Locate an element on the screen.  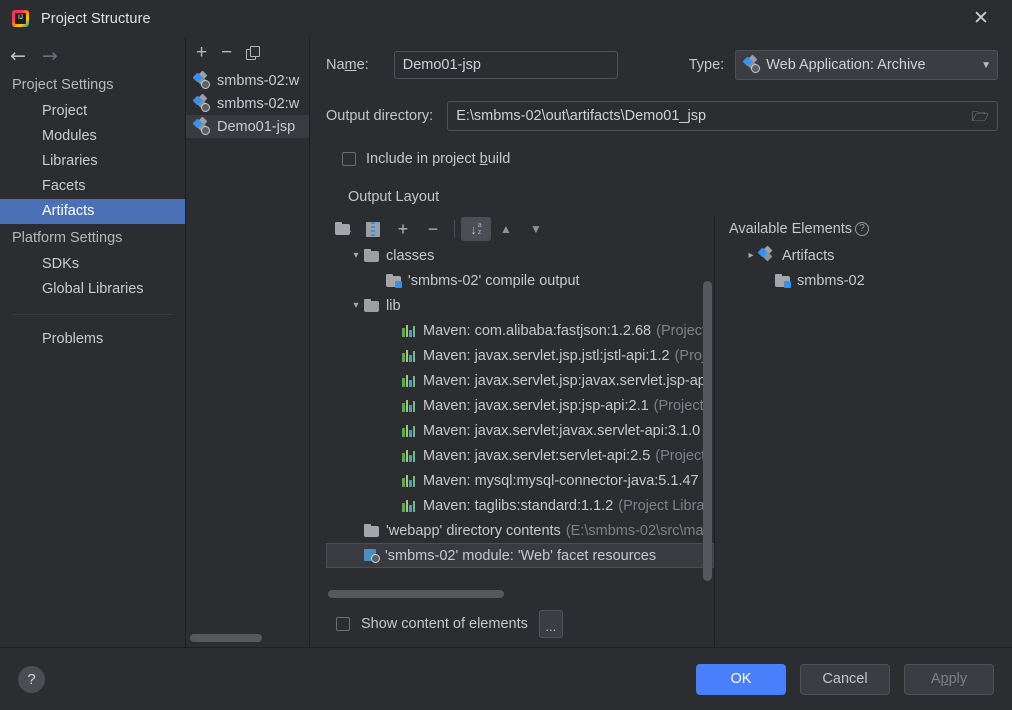
remove-element-button: − is located at coordinates (433, 229).